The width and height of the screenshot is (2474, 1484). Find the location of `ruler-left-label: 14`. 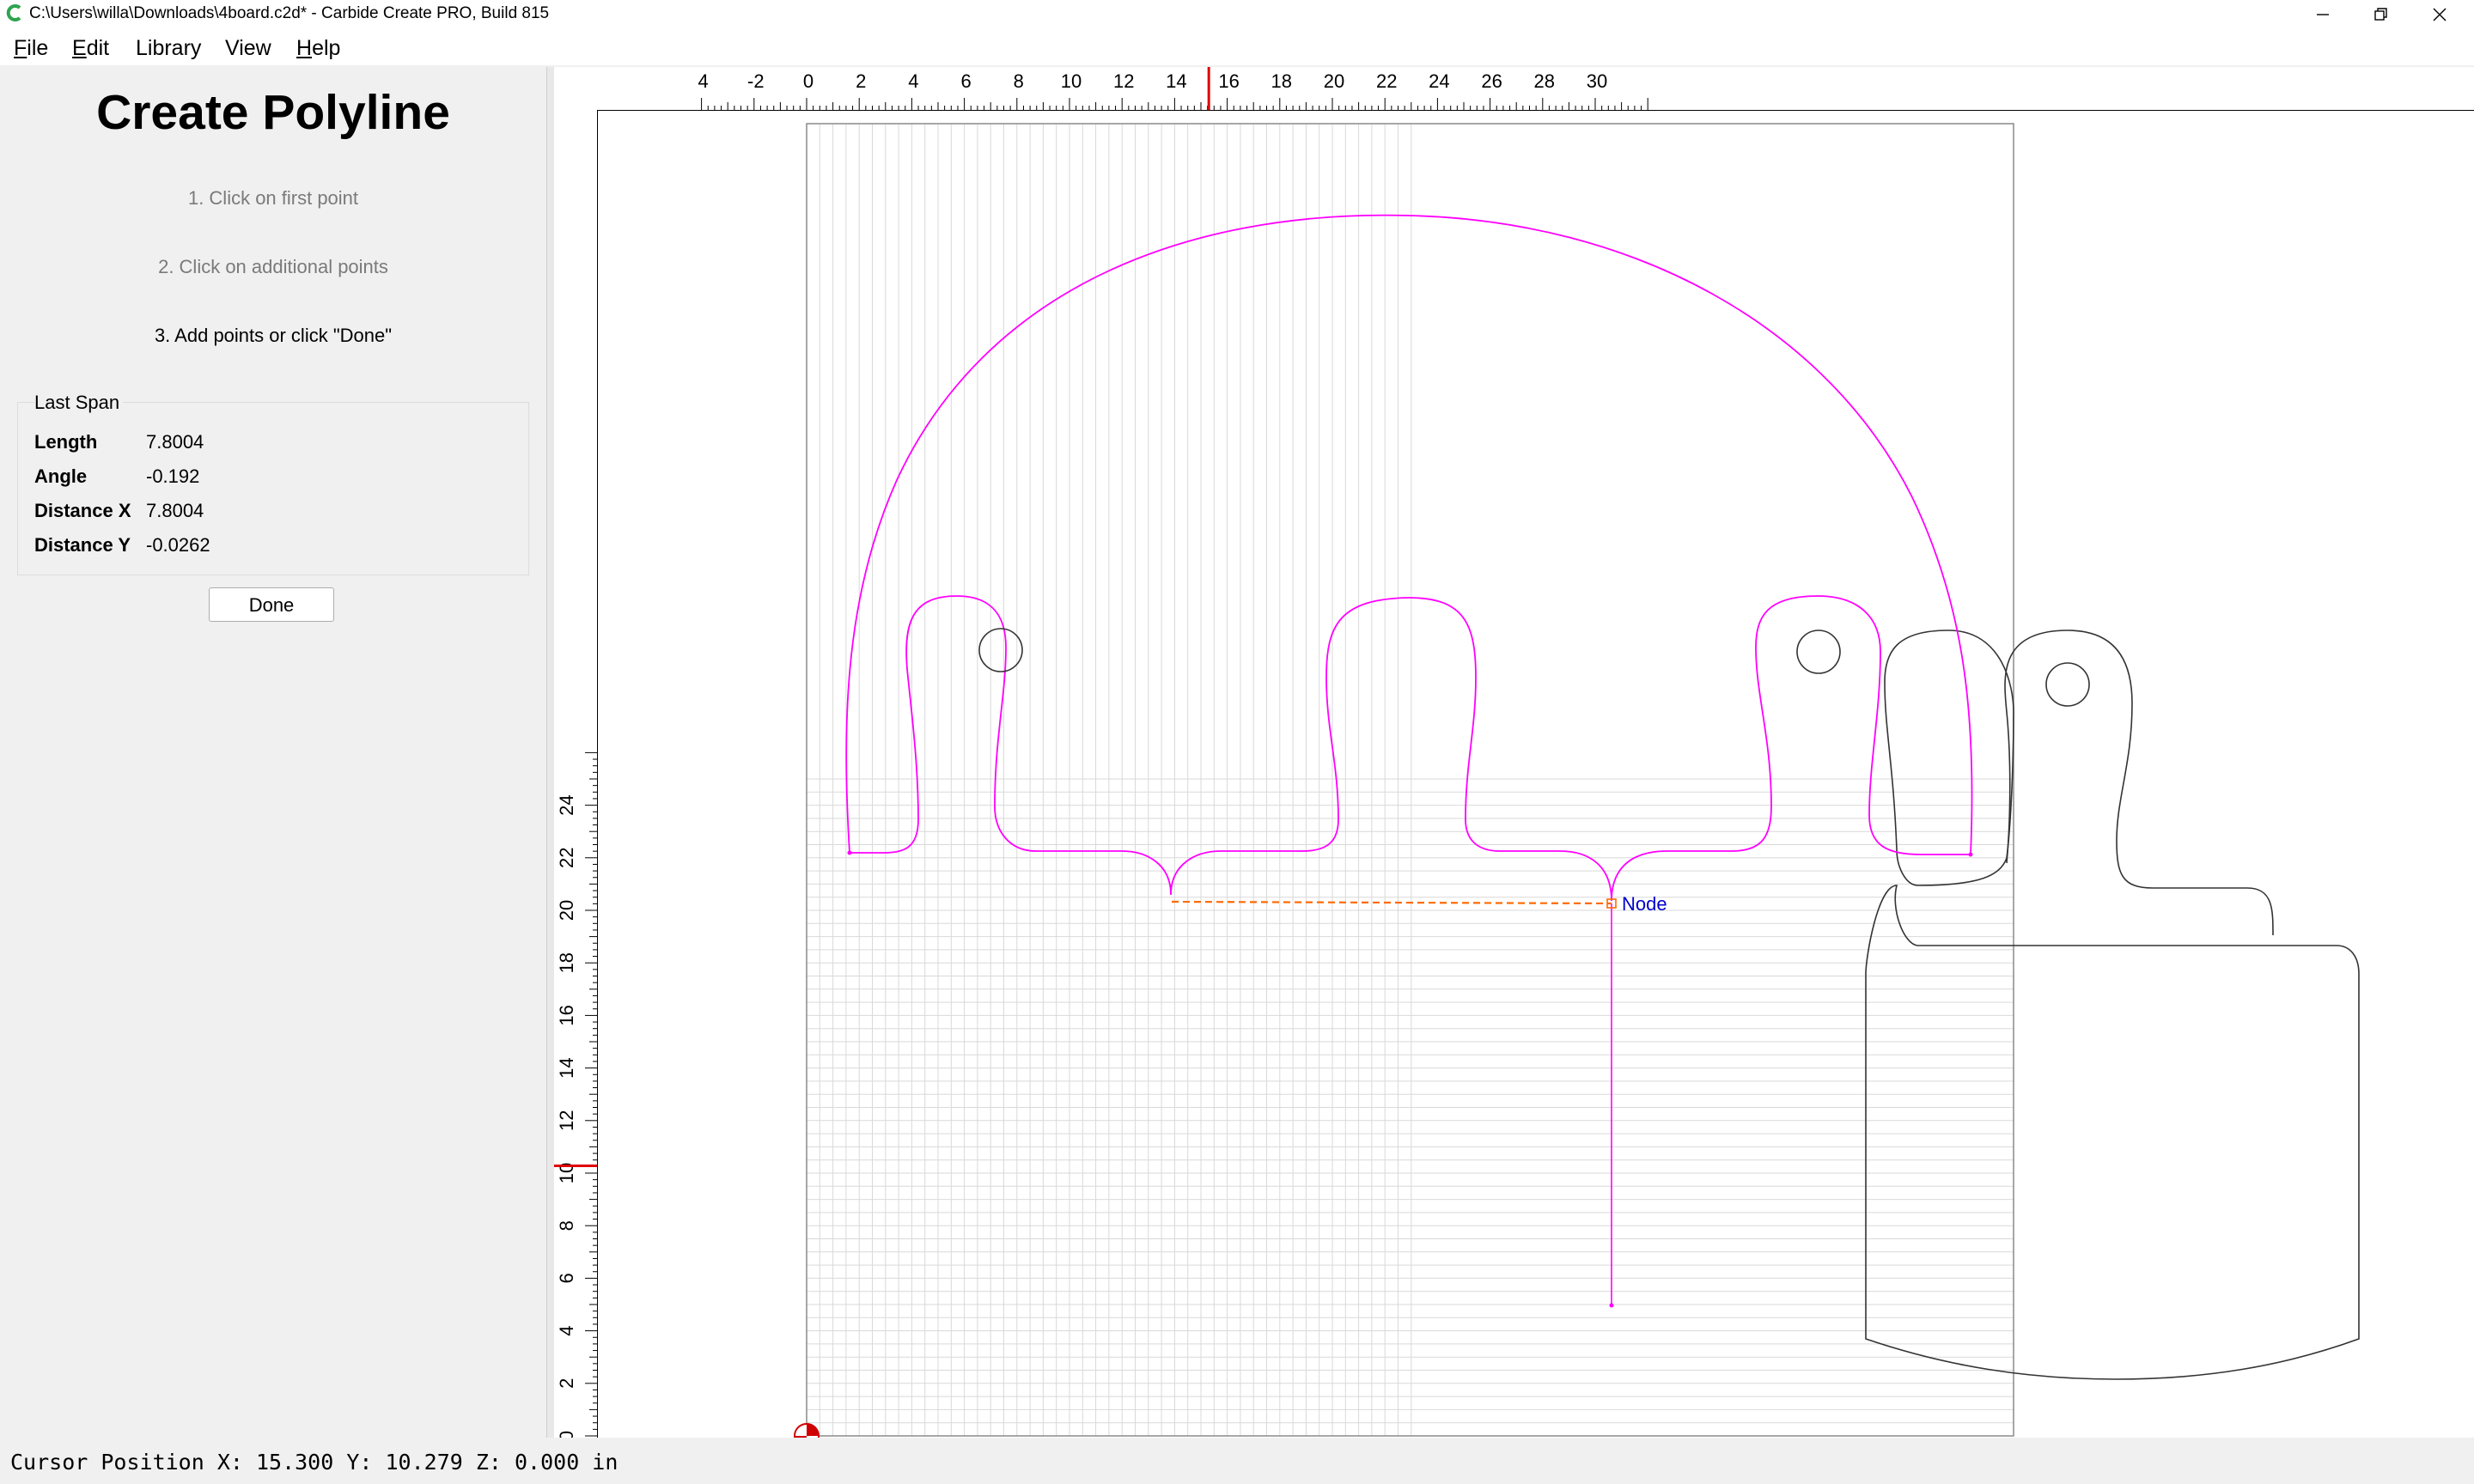

ruler-left-label: 14 is located at coordinates (566, 1067).